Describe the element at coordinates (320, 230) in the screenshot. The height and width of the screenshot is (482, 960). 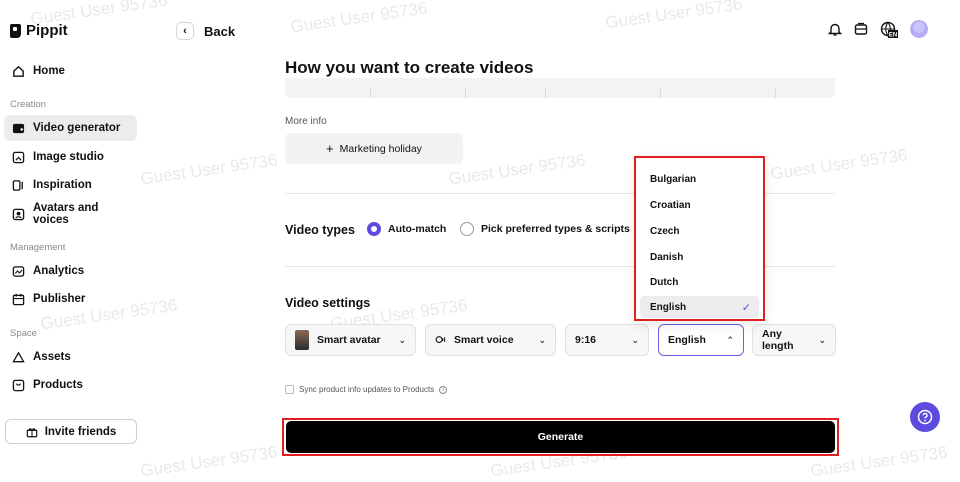
I see `video-types-label: Video types` at that location.